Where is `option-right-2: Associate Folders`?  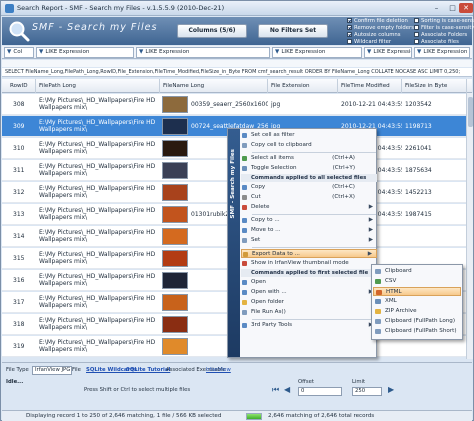
option-right-2: Associate Folders is located at coordinates (440, 35).